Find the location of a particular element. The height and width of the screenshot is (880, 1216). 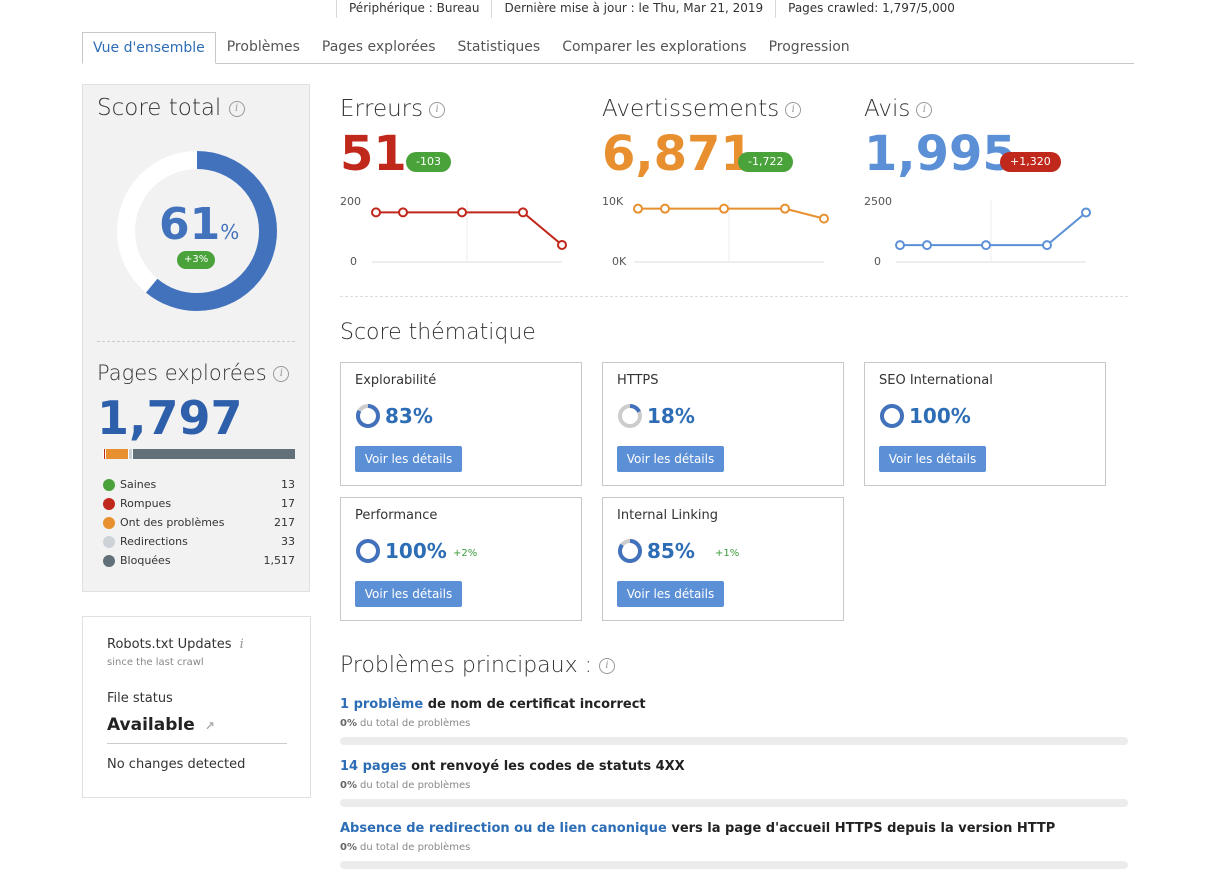

legend-item: Ont des problèmes 217 is located at coordinates (199, 524).